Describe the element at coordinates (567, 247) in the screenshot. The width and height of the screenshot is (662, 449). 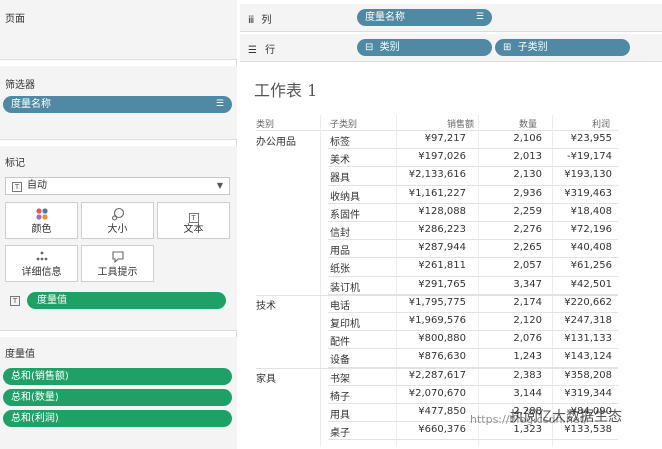
I see `profit-cell: ¥40,408` at that location.